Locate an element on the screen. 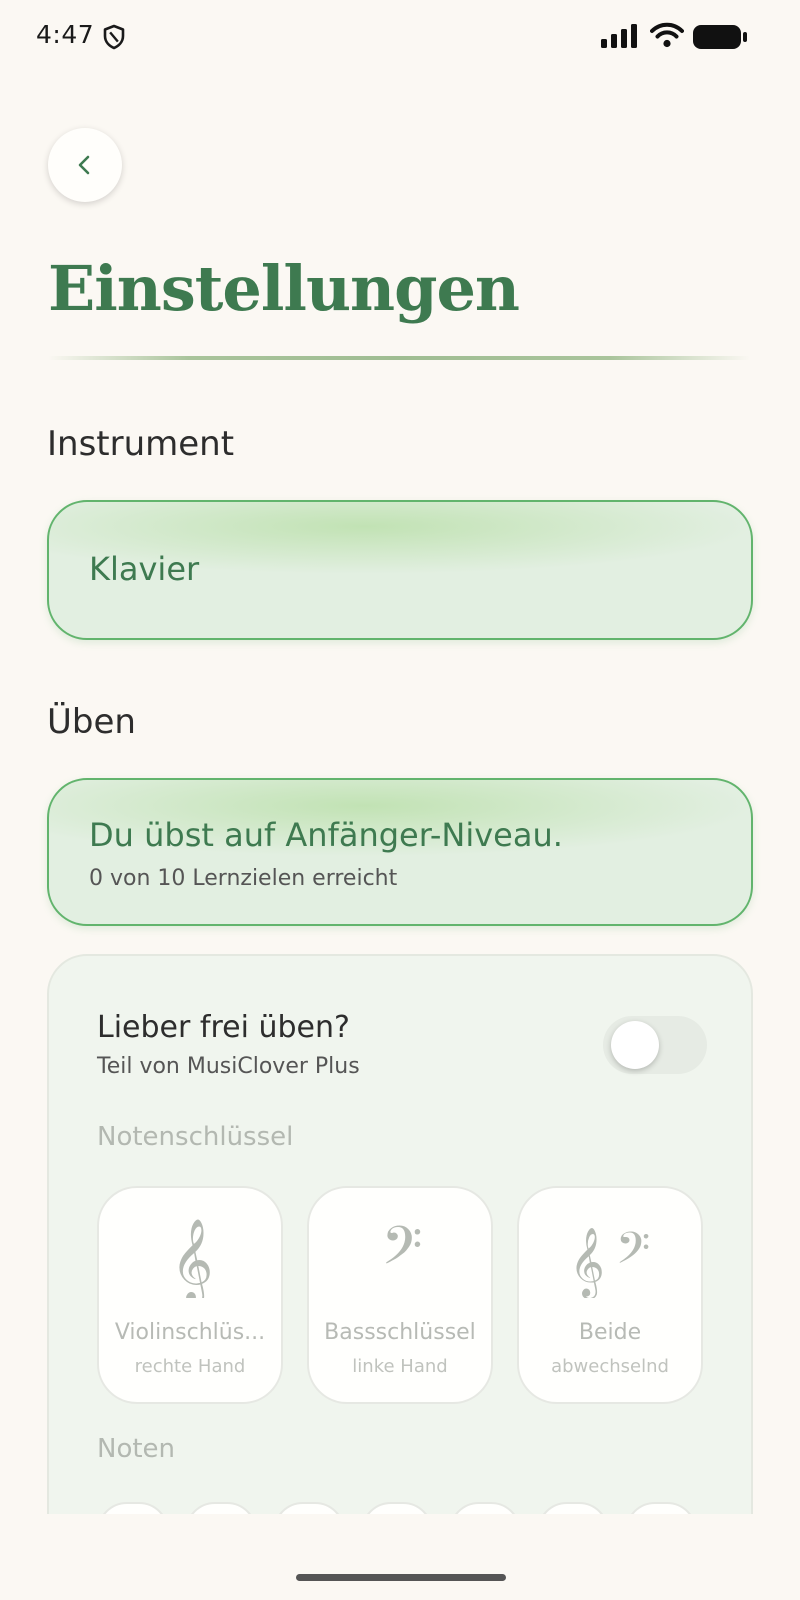 Image resolution: width=800 pixels, height=1600 pixels. chevron-left-icon is located at coordinates (84, 165).